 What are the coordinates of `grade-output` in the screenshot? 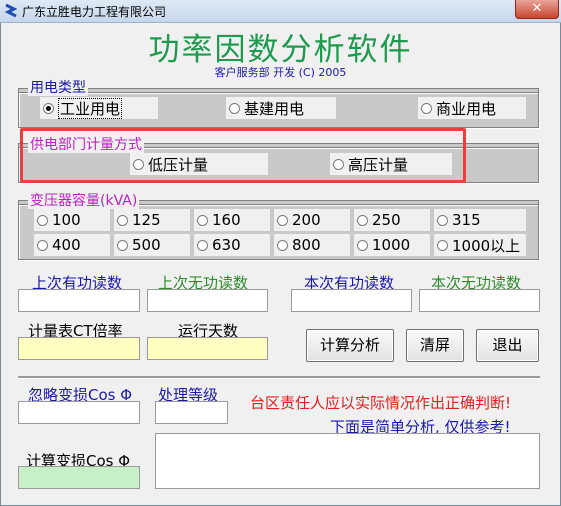 It's located at (191, 412).